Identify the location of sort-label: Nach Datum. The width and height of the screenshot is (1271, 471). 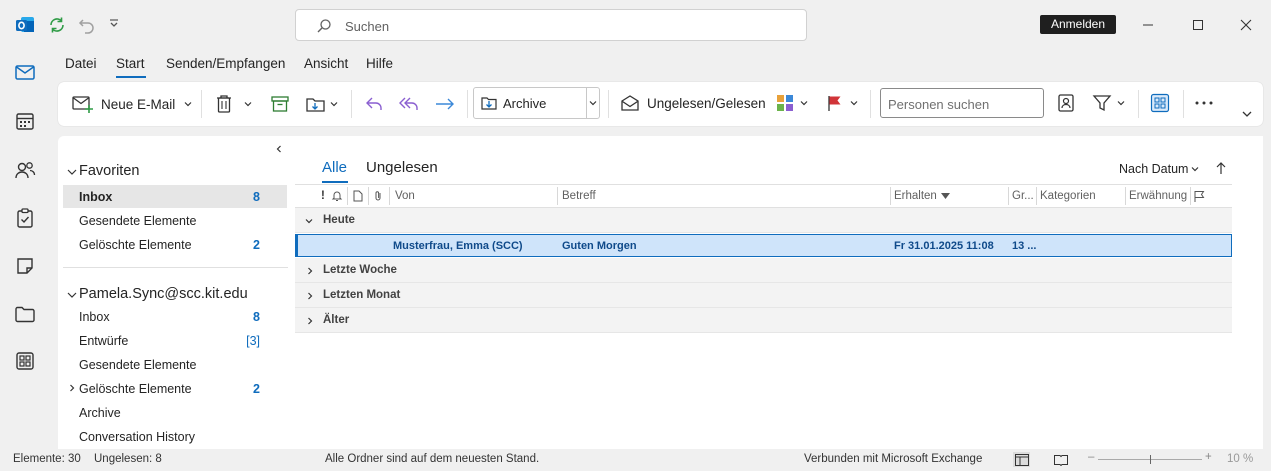
(1153, 169).